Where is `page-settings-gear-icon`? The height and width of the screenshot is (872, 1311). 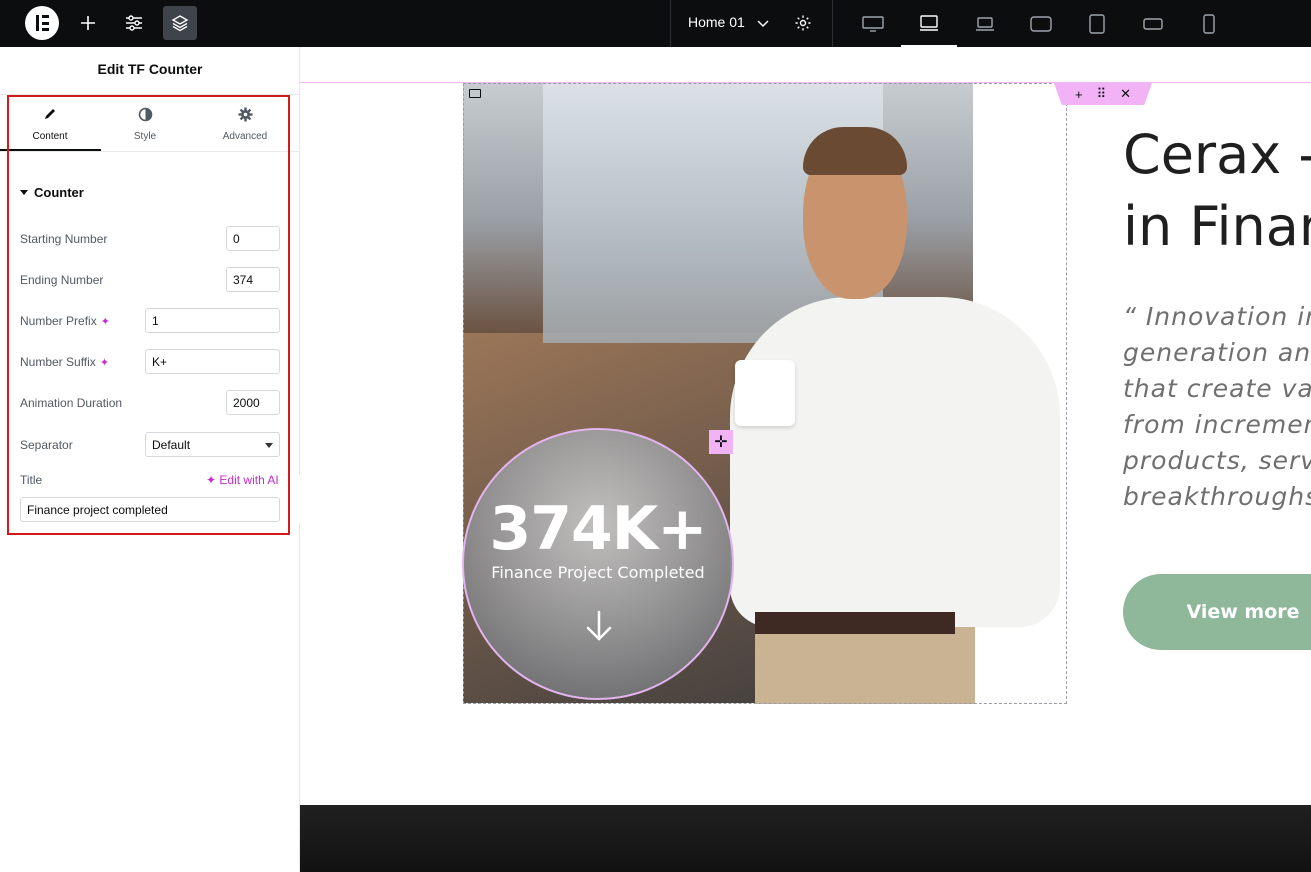
page-settings-gear-icon is located at coordinates (803, 23).